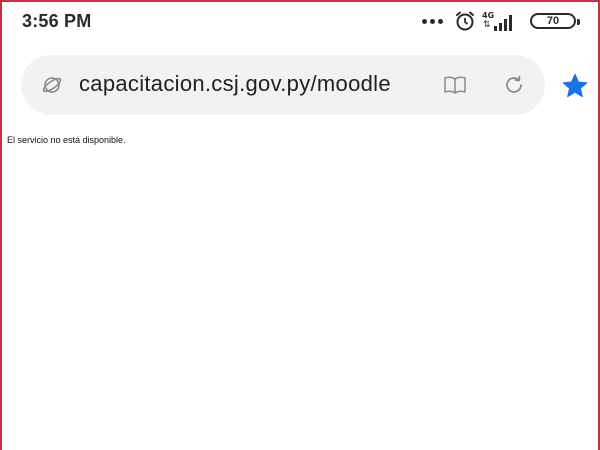 The width and height of the screenshot is (600, 450). I want to click on battery-level: 70, so click(553, 21).